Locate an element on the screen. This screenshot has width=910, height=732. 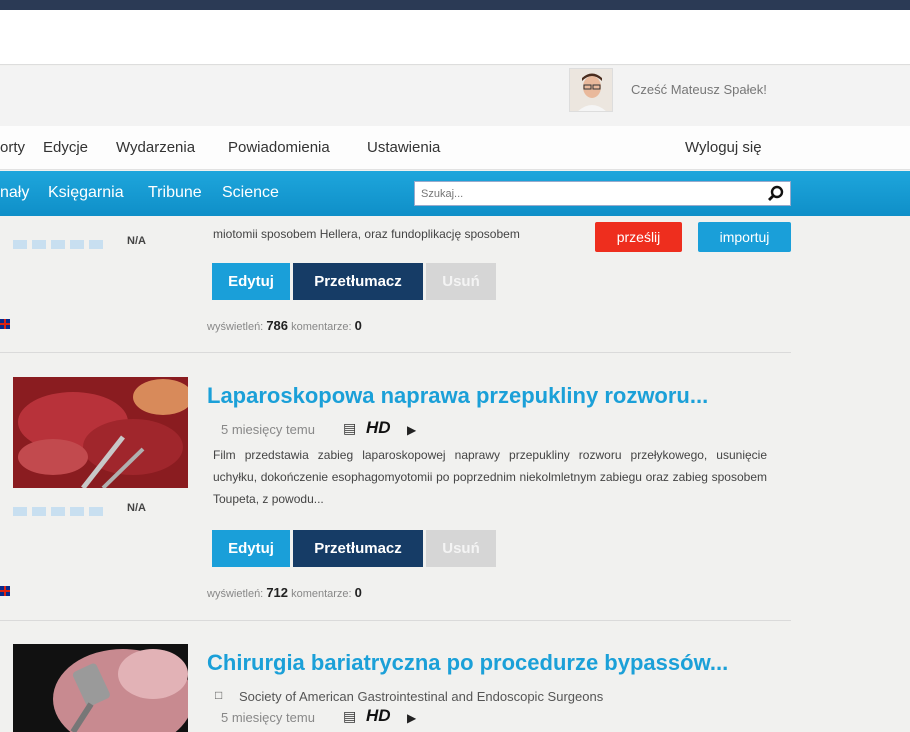
avatar is located at coordinates (591, 90).